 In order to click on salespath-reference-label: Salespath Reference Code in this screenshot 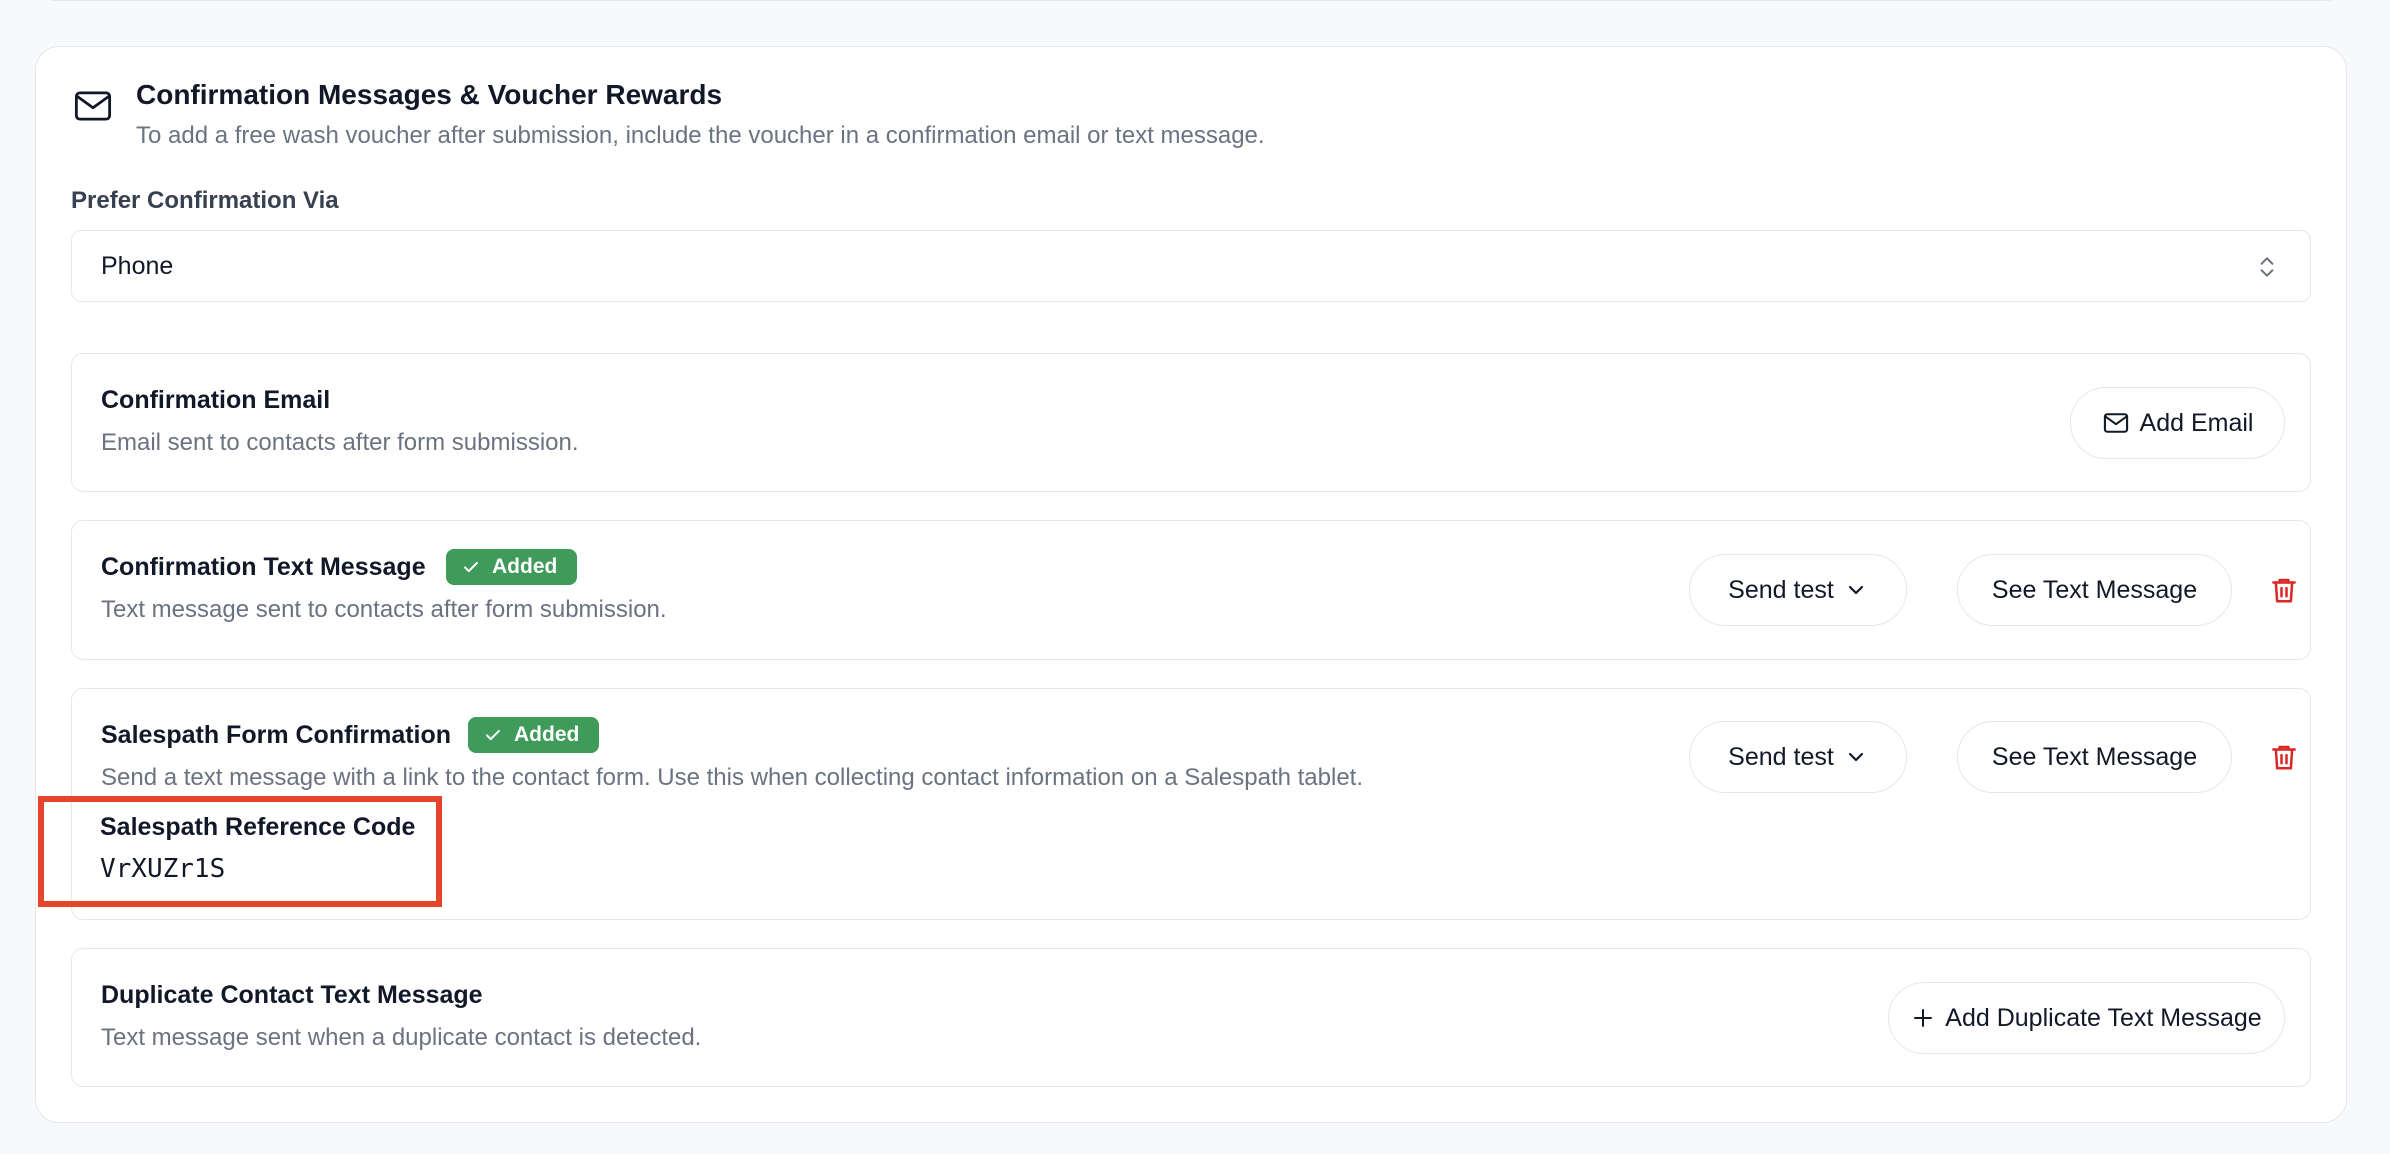, I will do `click(258, 827)`.